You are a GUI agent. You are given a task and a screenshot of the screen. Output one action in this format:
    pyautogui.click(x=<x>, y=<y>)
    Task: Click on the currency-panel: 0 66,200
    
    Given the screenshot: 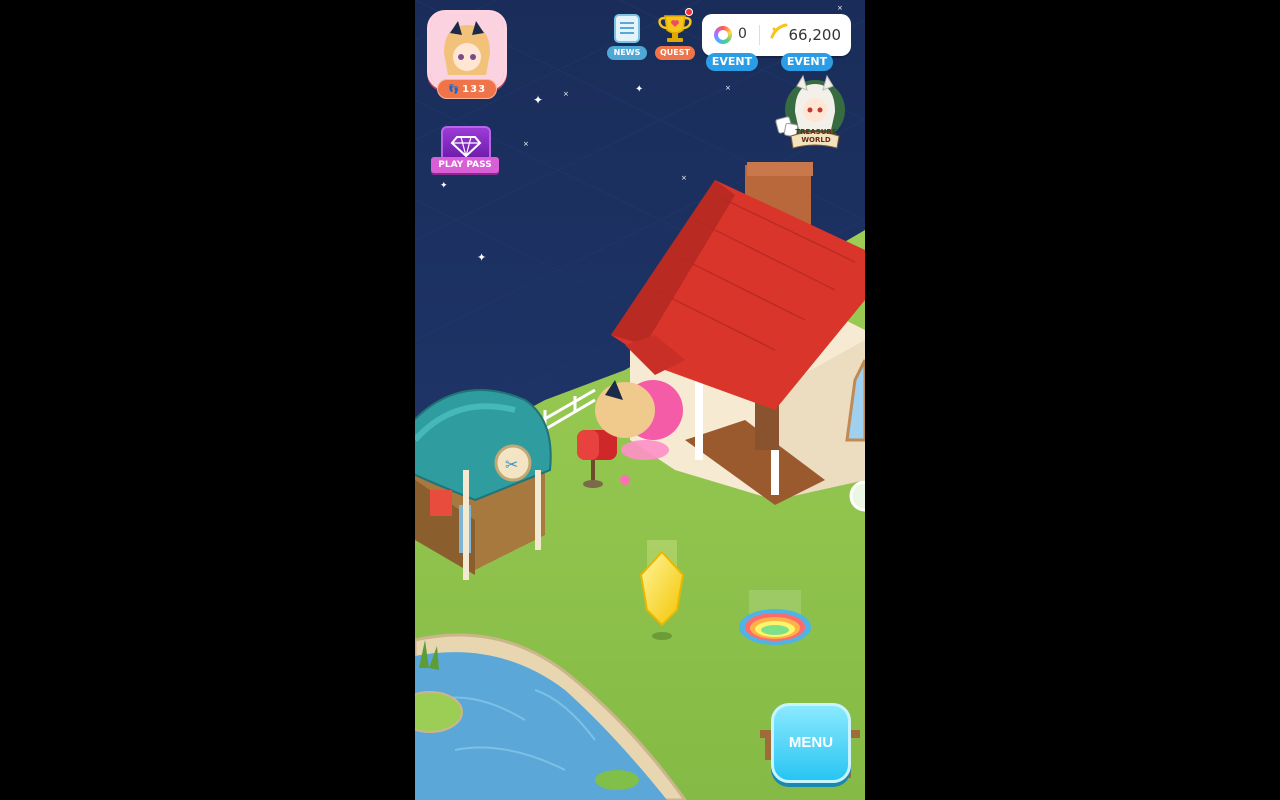 What is the action you would take?
    pyautogui.click(x=776, y=35)
    